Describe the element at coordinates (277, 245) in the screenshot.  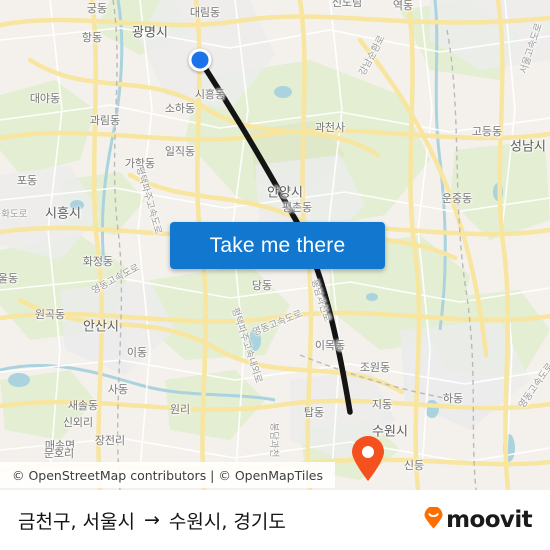
I see `take-me-there-button: Take me there` at that location.